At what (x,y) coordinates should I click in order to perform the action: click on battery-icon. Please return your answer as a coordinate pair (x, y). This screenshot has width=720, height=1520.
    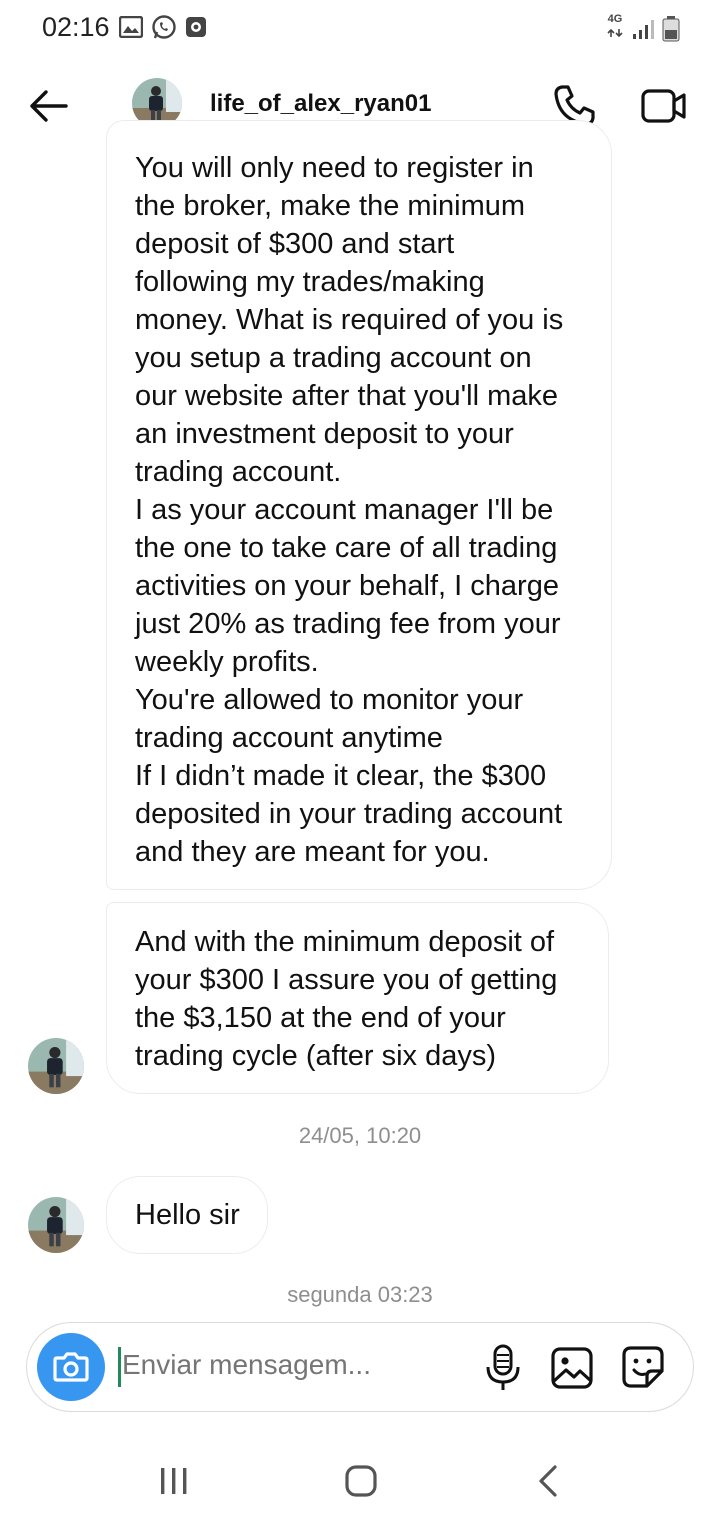
    Looking at the image, I should click on (671, 28).